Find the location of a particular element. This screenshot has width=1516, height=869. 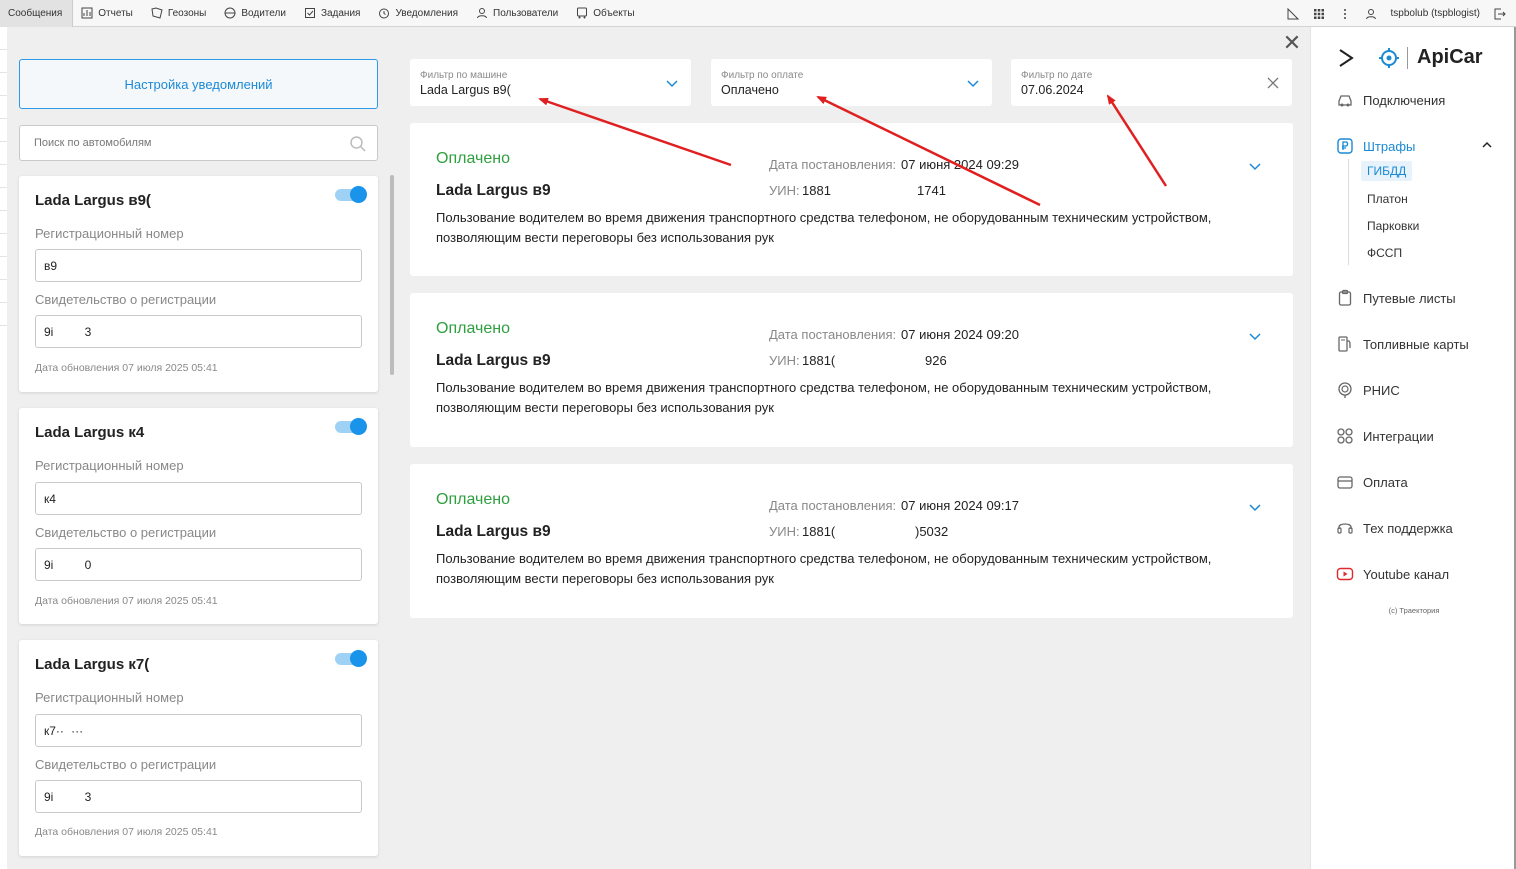

ruler-icon is located at coordinates (1293, 13).